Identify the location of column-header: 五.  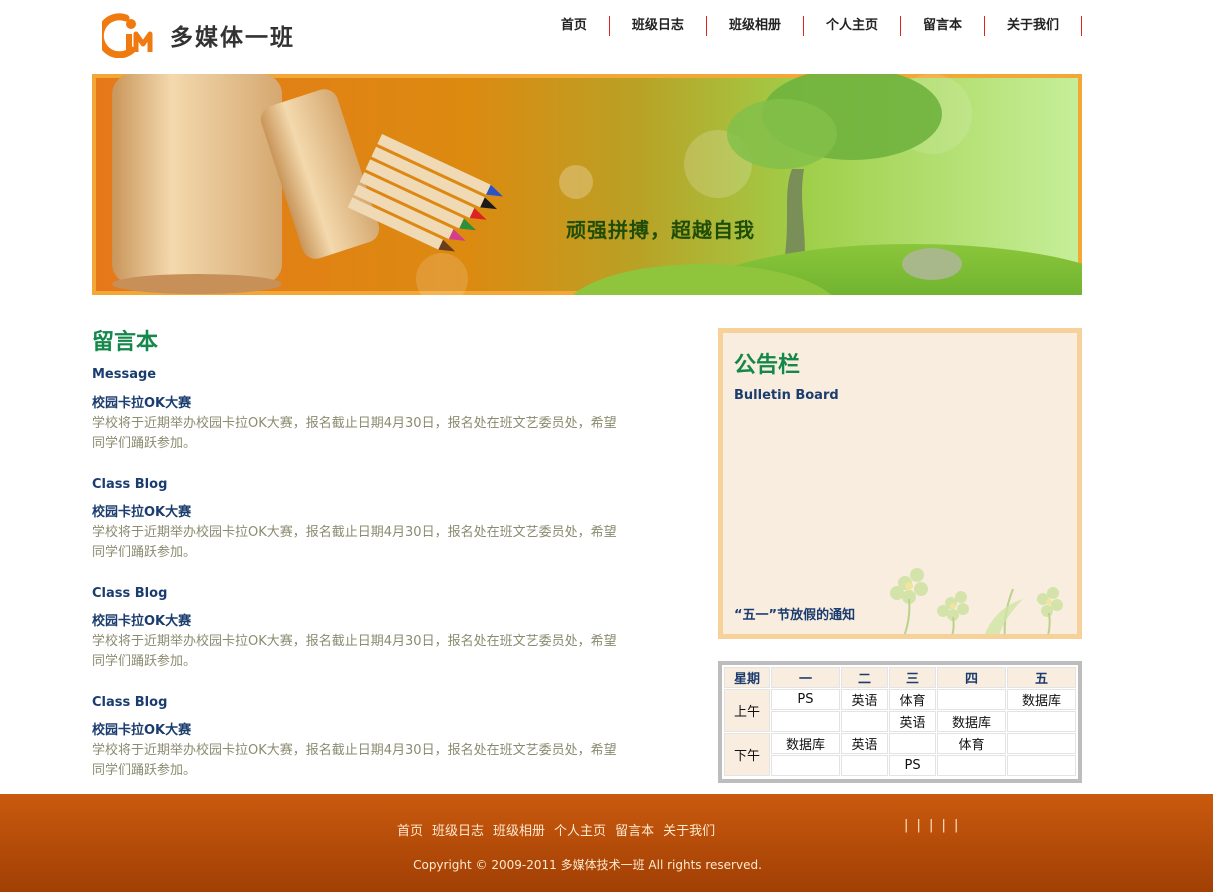
(1041, 677).